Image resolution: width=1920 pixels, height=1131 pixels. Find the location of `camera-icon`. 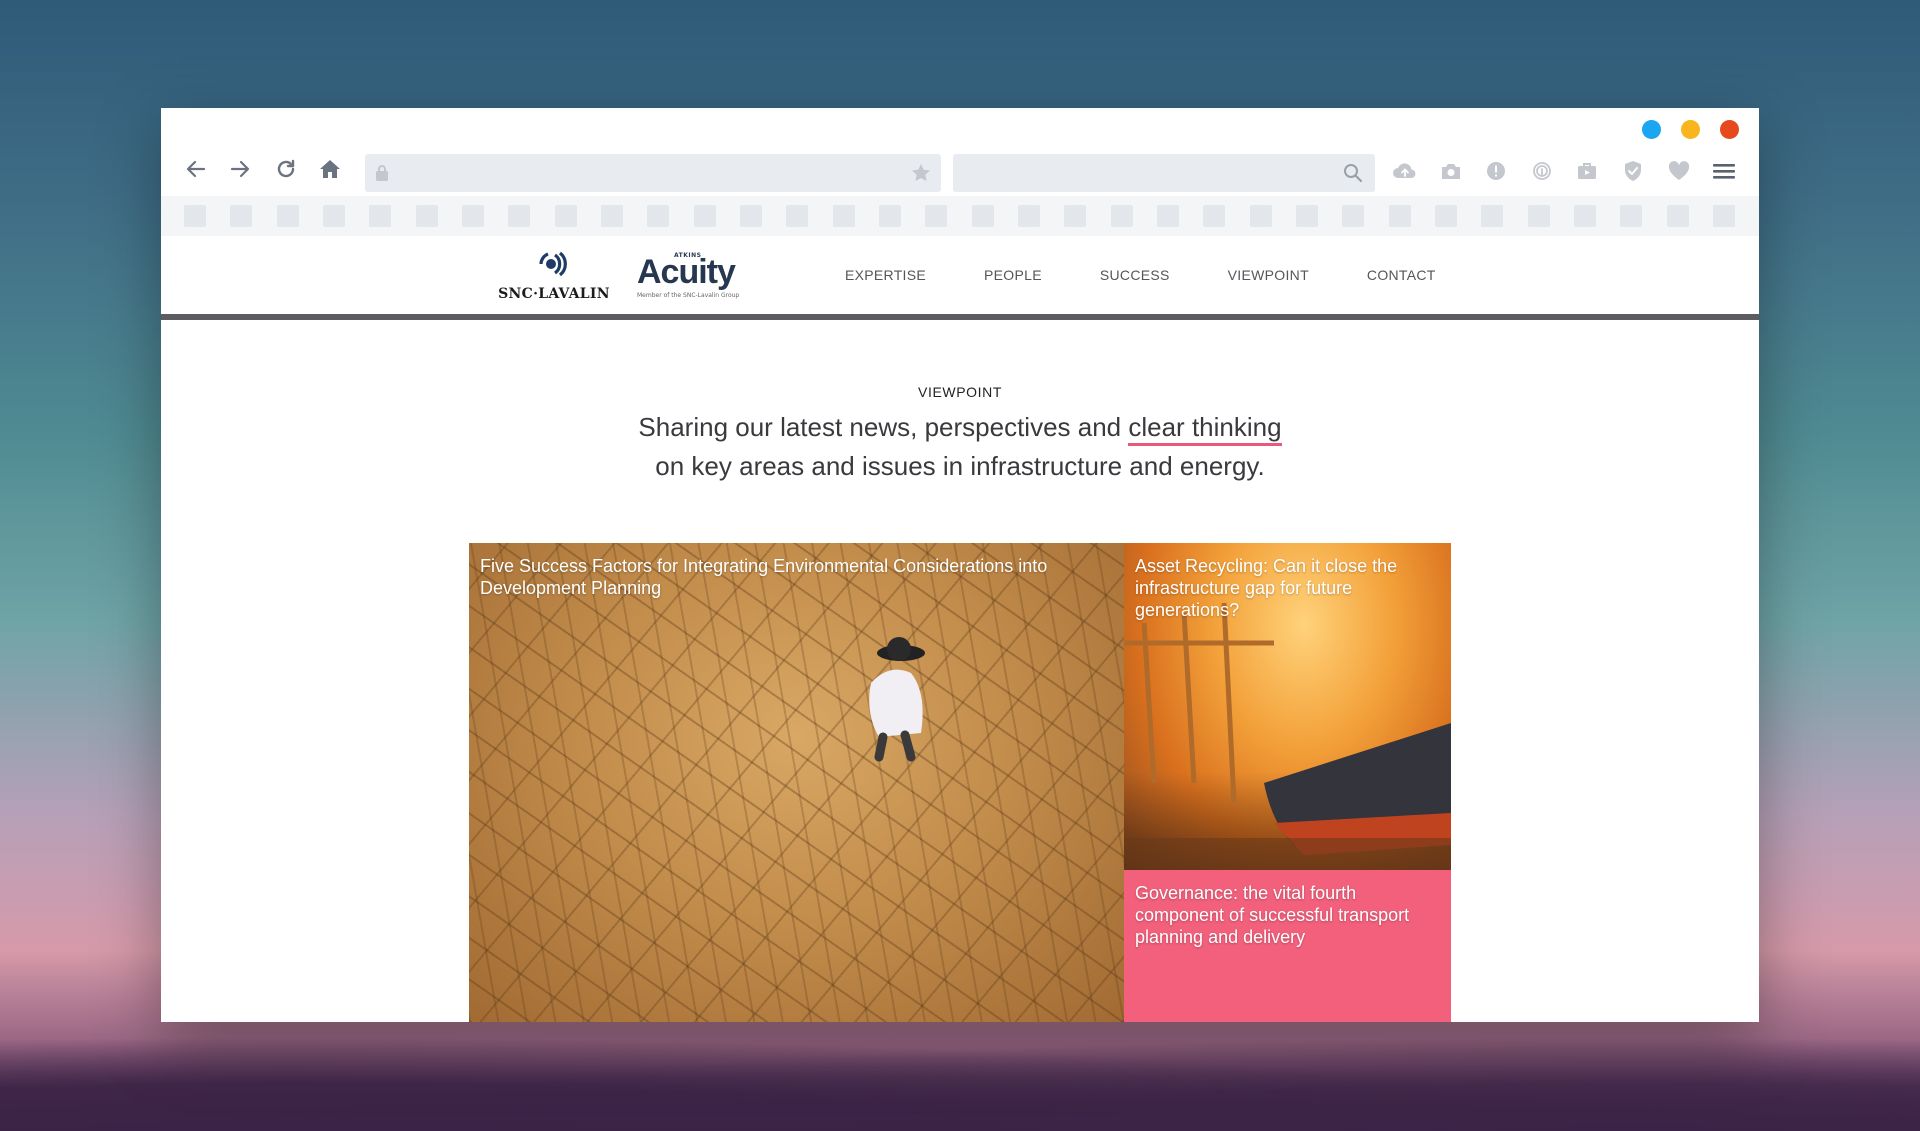

camera-icon is located at coordinates (1451, 171).